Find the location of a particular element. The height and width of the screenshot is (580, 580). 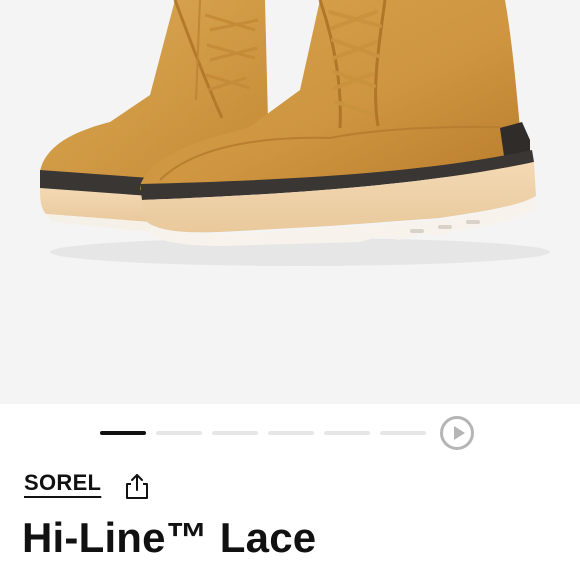

share-icon is located at coordinates (137, 486).